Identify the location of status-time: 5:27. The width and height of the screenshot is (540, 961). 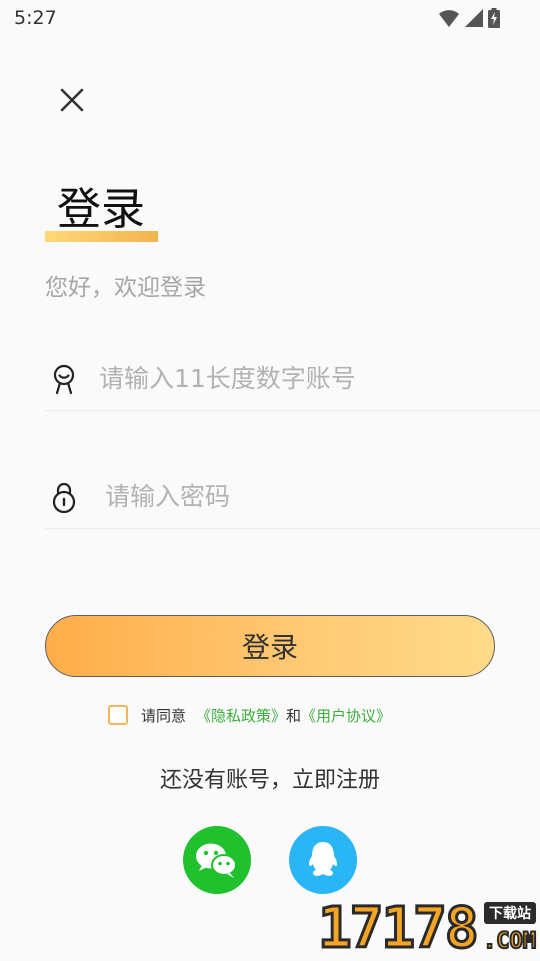
(35, 18).